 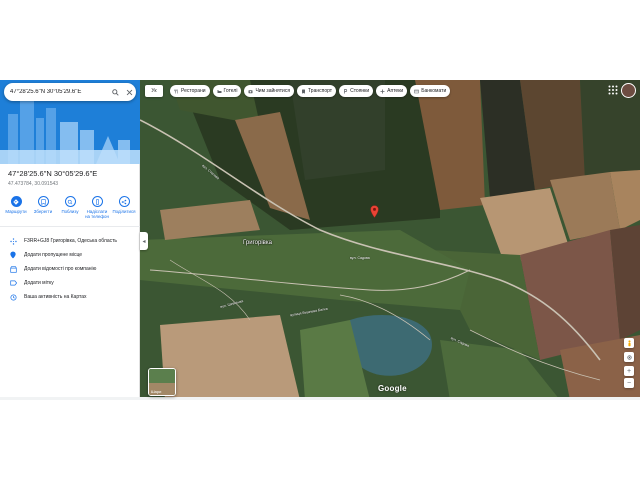 What do you see at coordinates (39, 283) in the screenshot?
I see `list-item-label: Додати мітку` at bounding box center [39, 283].